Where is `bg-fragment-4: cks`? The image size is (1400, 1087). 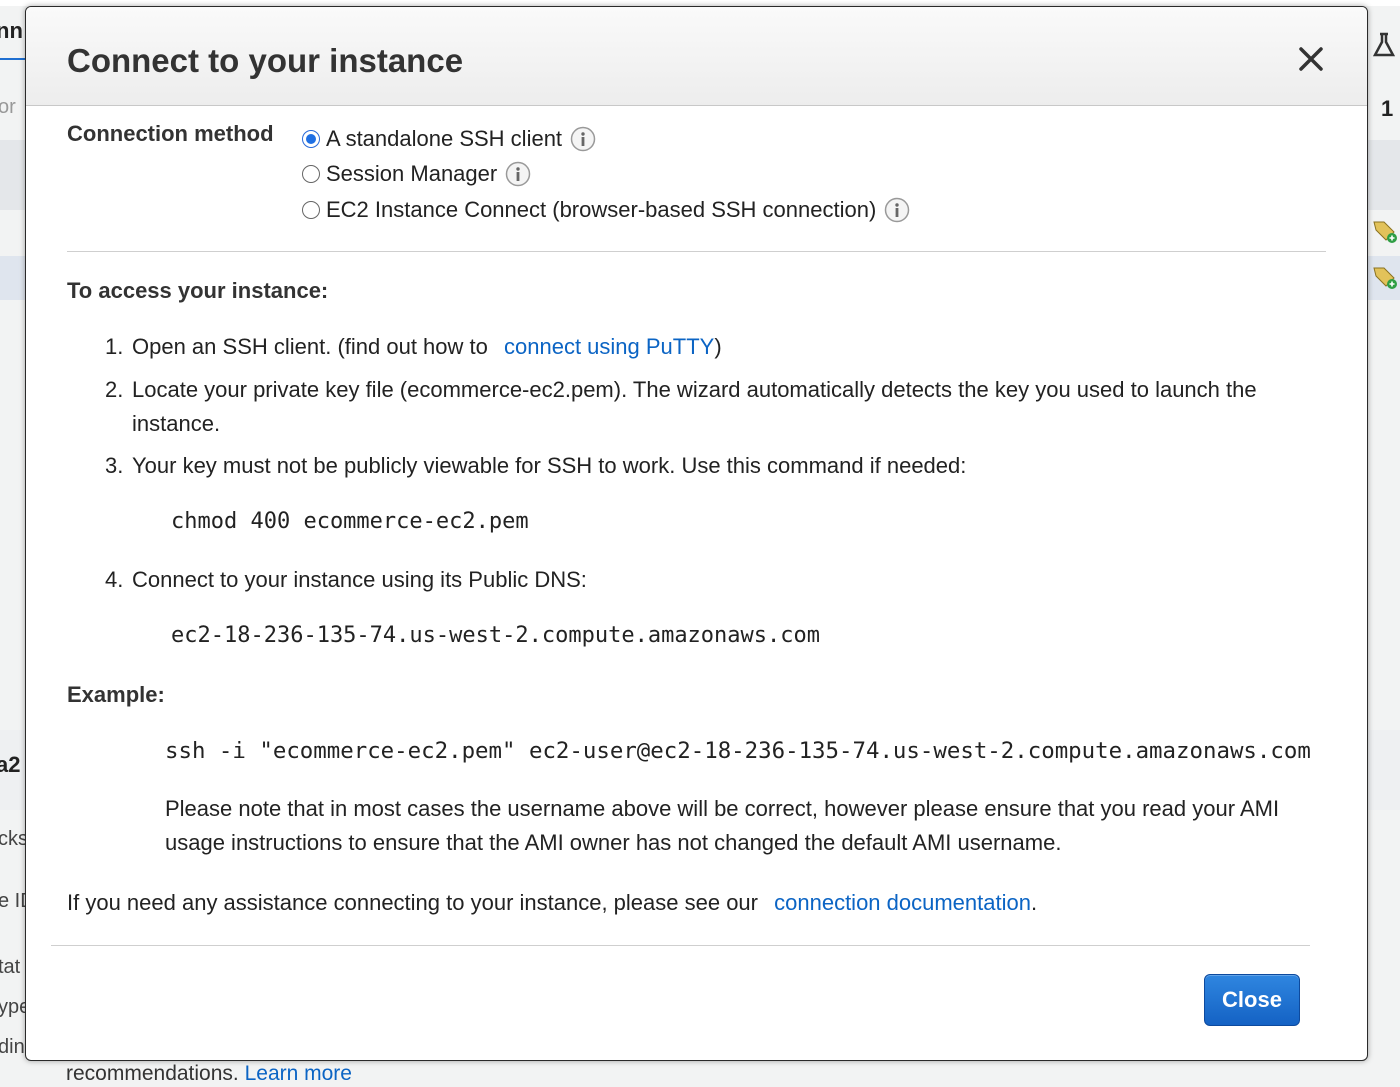 bg-fragment-4: cks is located at coordinates (14, 839).